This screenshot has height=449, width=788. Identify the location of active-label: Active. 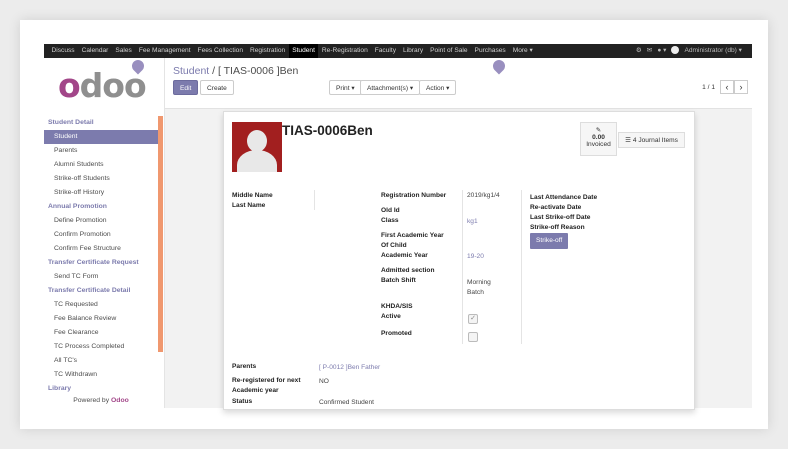
(391, 316).